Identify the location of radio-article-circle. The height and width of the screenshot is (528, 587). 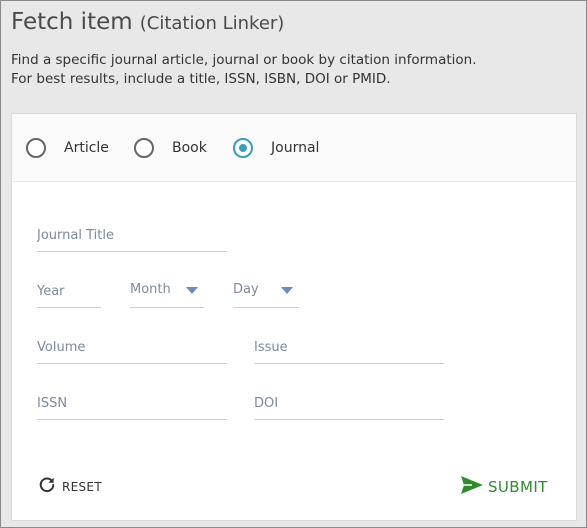
(36, 148).